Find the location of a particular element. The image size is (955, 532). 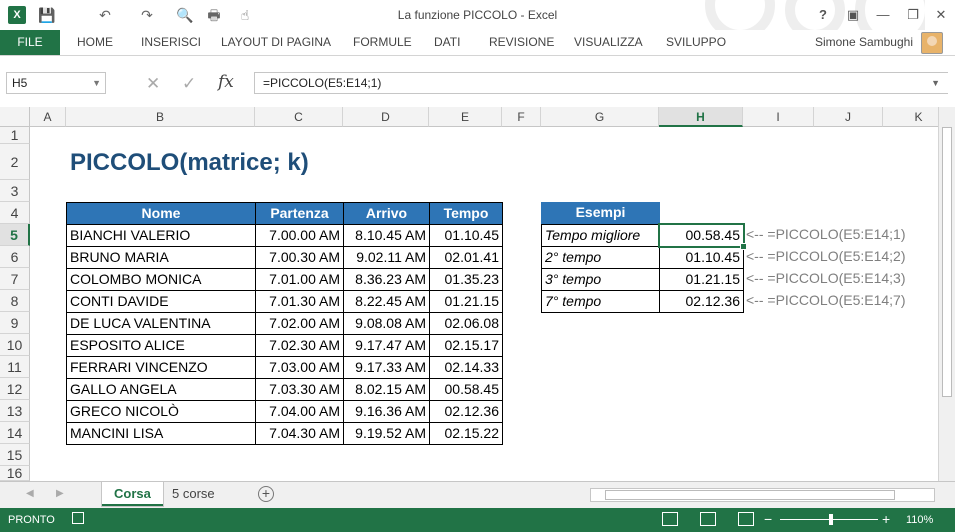

help-button: ? is located at coordinates (823, 15).